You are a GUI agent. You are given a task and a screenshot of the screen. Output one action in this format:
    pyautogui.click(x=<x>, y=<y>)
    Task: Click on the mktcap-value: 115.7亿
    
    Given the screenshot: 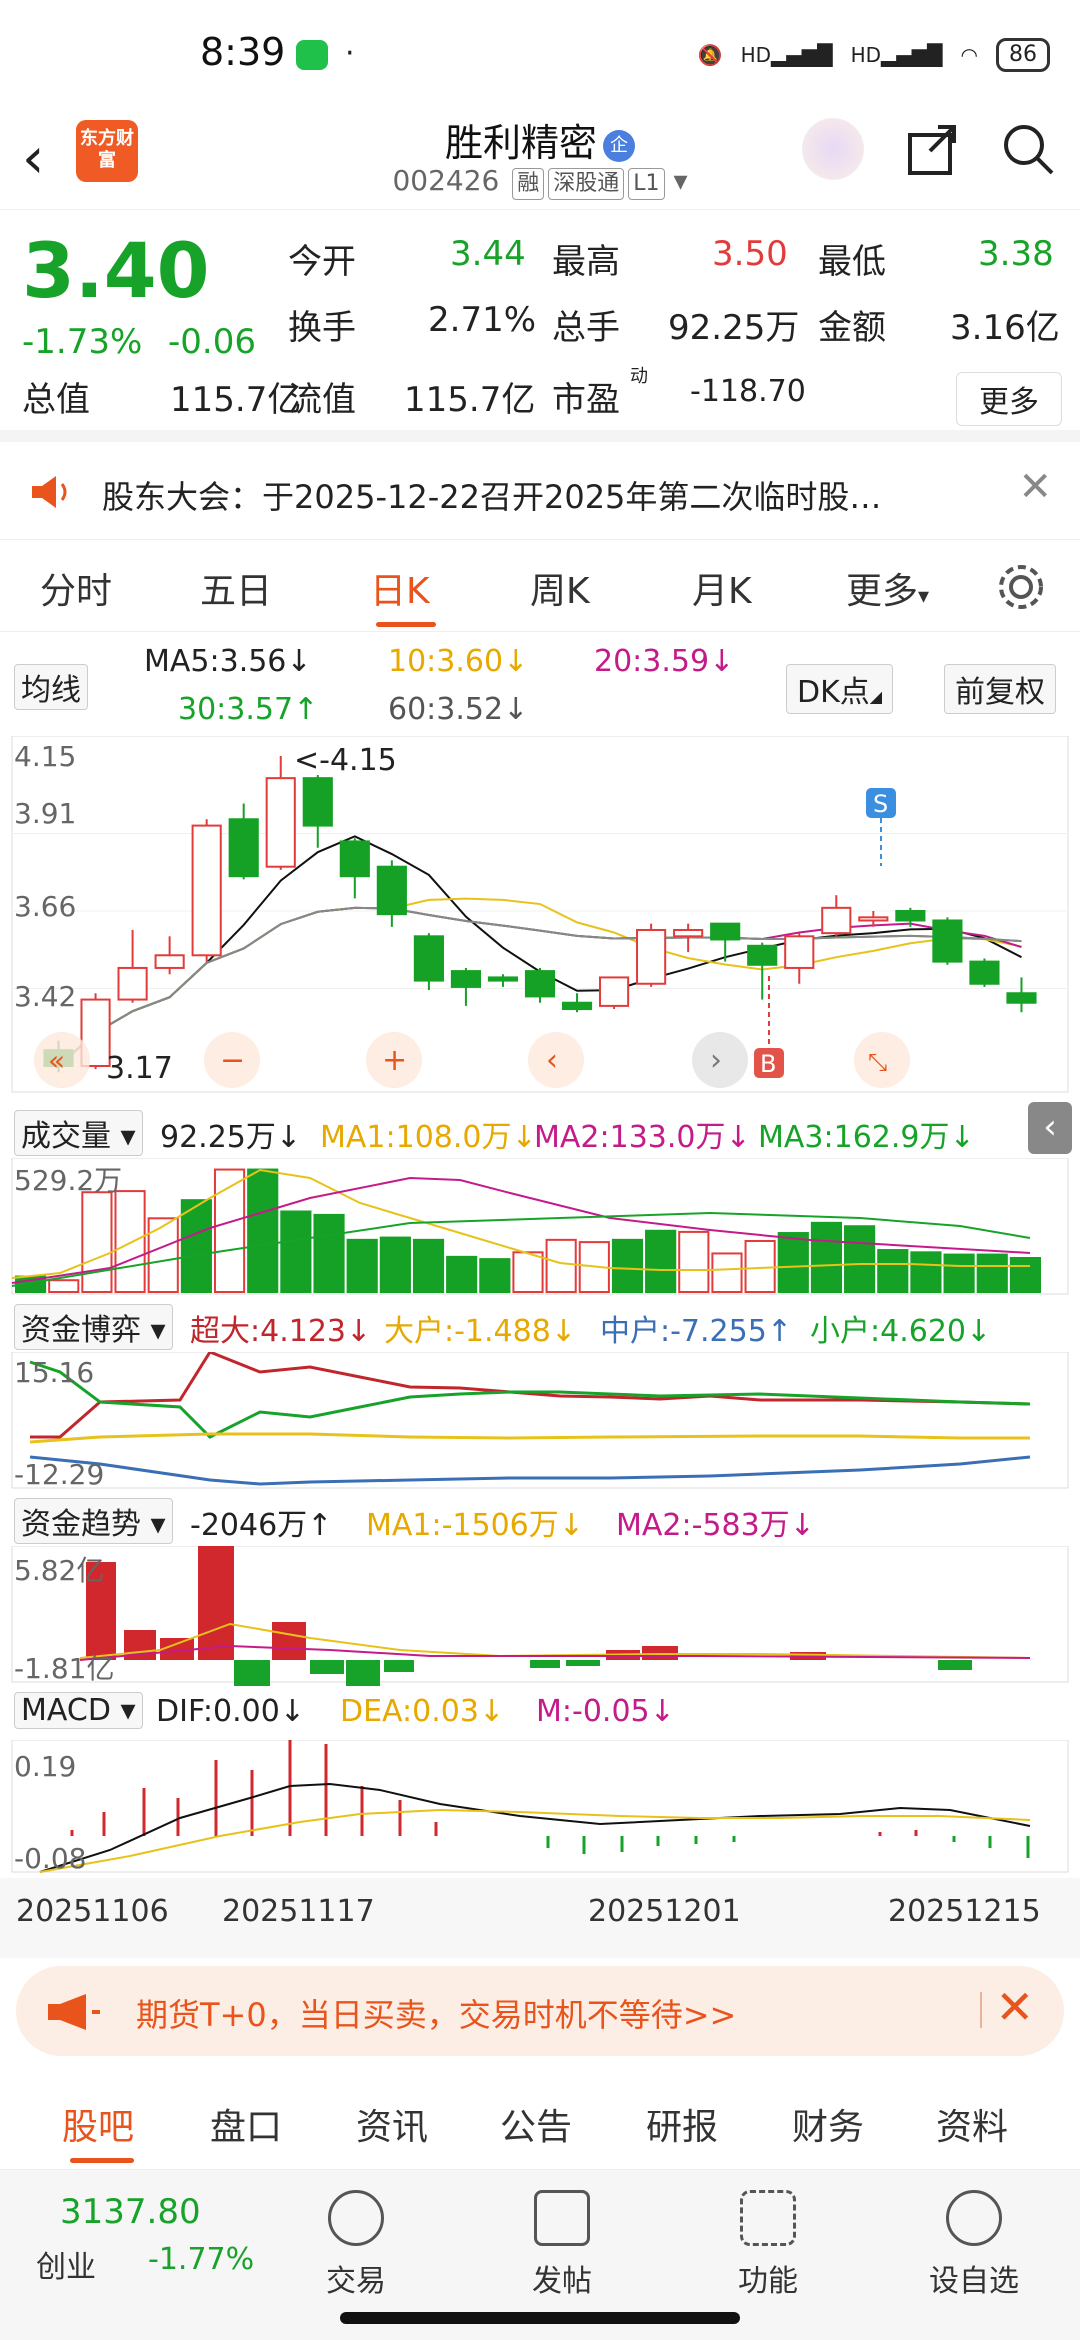 What is the action you would take?
    pyautogui.click(x=236, y=400)
    